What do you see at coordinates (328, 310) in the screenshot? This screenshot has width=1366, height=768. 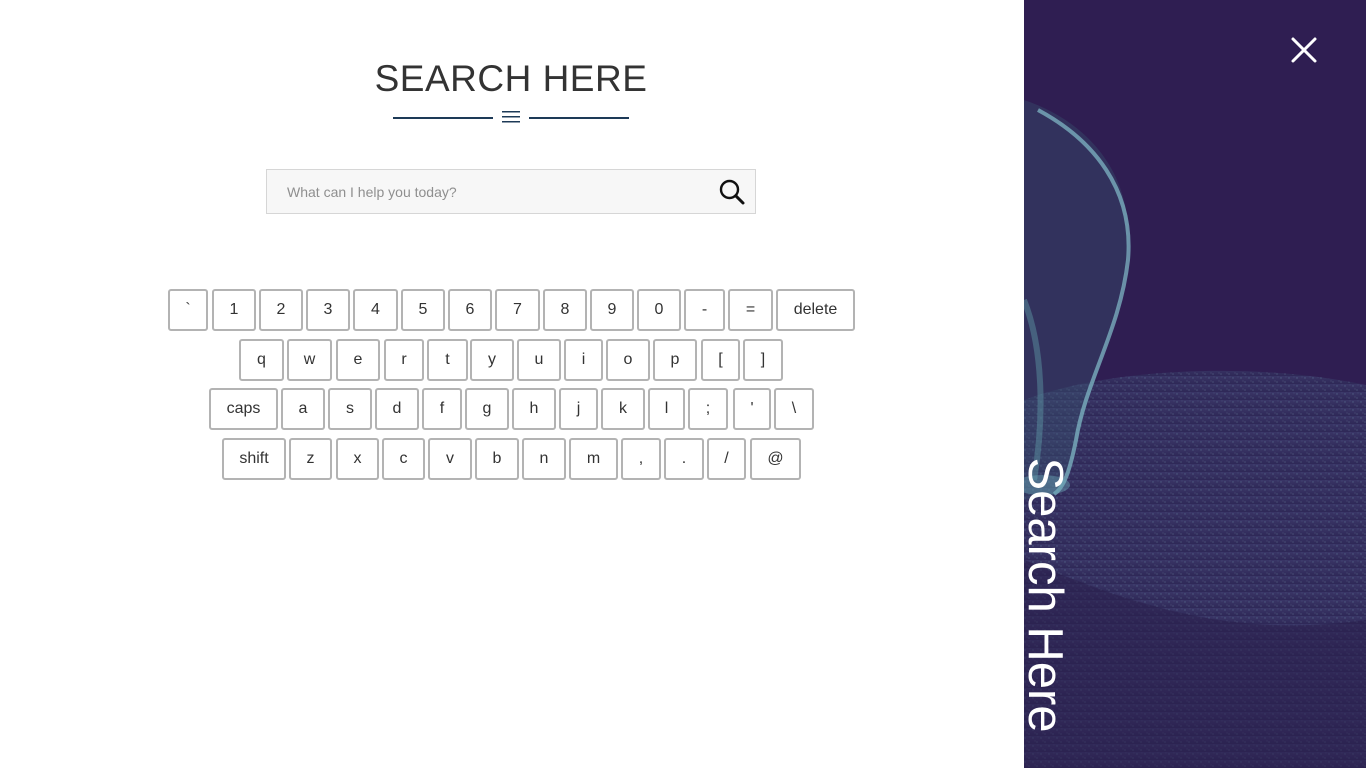 I see `key: 3` at bounding box center [328, 310].